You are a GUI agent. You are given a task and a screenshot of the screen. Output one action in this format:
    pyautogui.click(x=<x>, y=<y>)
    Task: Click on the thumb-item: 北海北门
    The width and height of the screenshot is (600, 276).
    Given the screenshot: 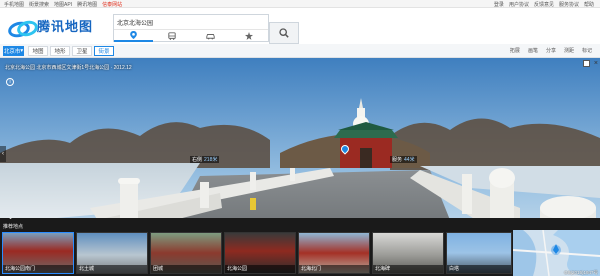 What is the action you would take?
    pyautogui.click(x=334, y=253)
    